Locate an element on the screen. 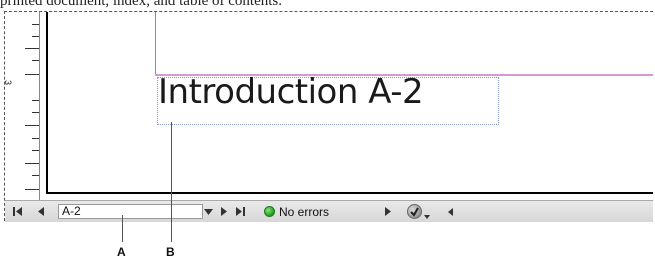  page-number-field: A-2 is located at coordinates (130, 211).